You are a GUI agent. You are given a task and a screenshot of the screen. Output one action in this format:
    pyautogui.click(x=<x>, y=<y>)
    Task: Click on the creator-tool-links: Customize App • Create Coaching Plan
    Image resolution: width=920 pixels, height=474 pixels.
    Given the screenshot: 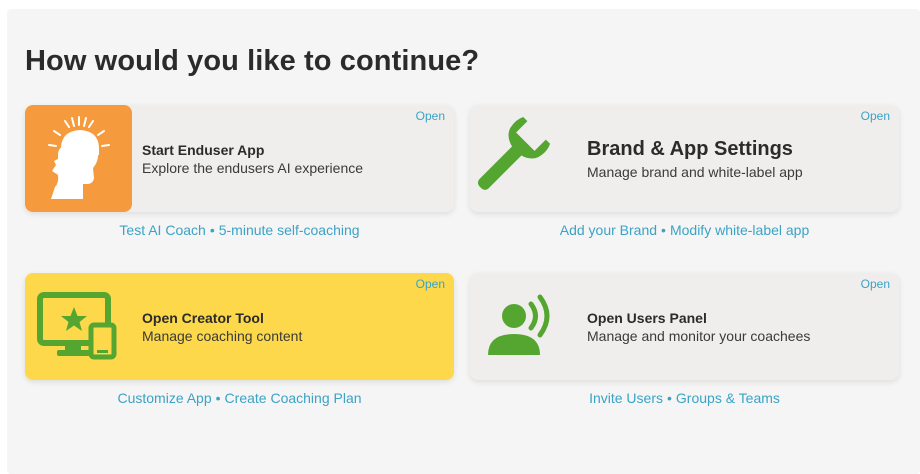 What is the action you would take?
    pyautogui.click(x=239, y=398)
    